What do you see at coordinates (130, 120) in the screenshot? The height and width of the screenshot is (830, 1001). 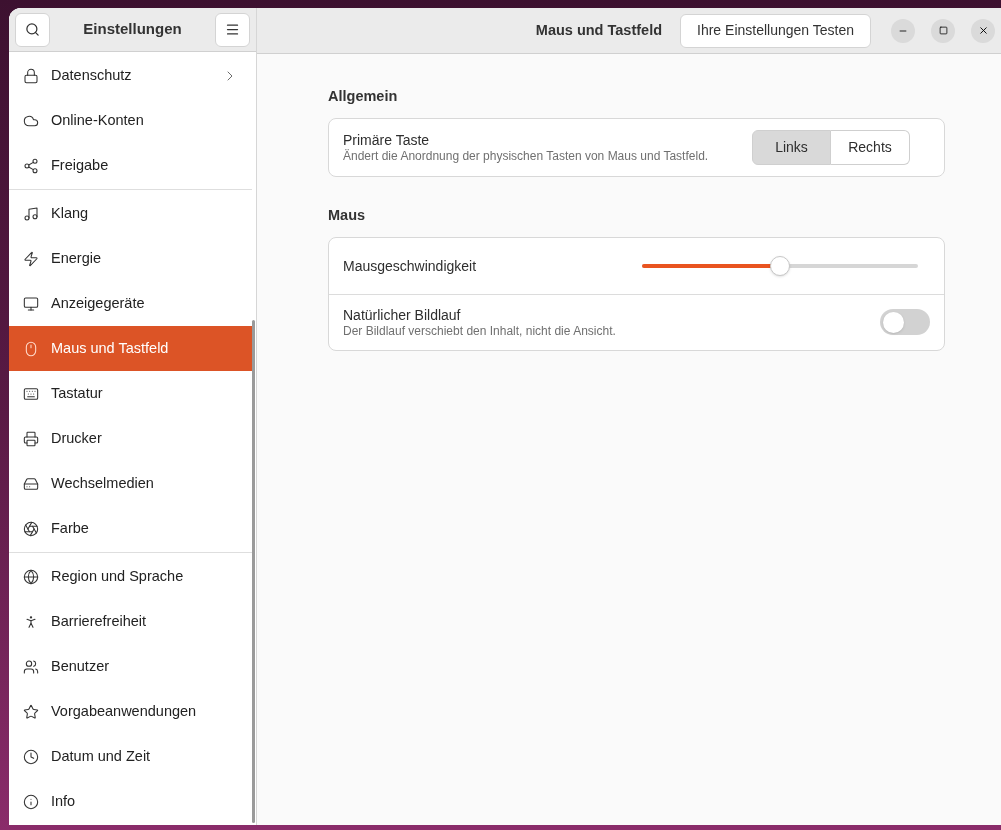 I see `sidebar-item: Online-Konten` at bounding box center [130, 120].